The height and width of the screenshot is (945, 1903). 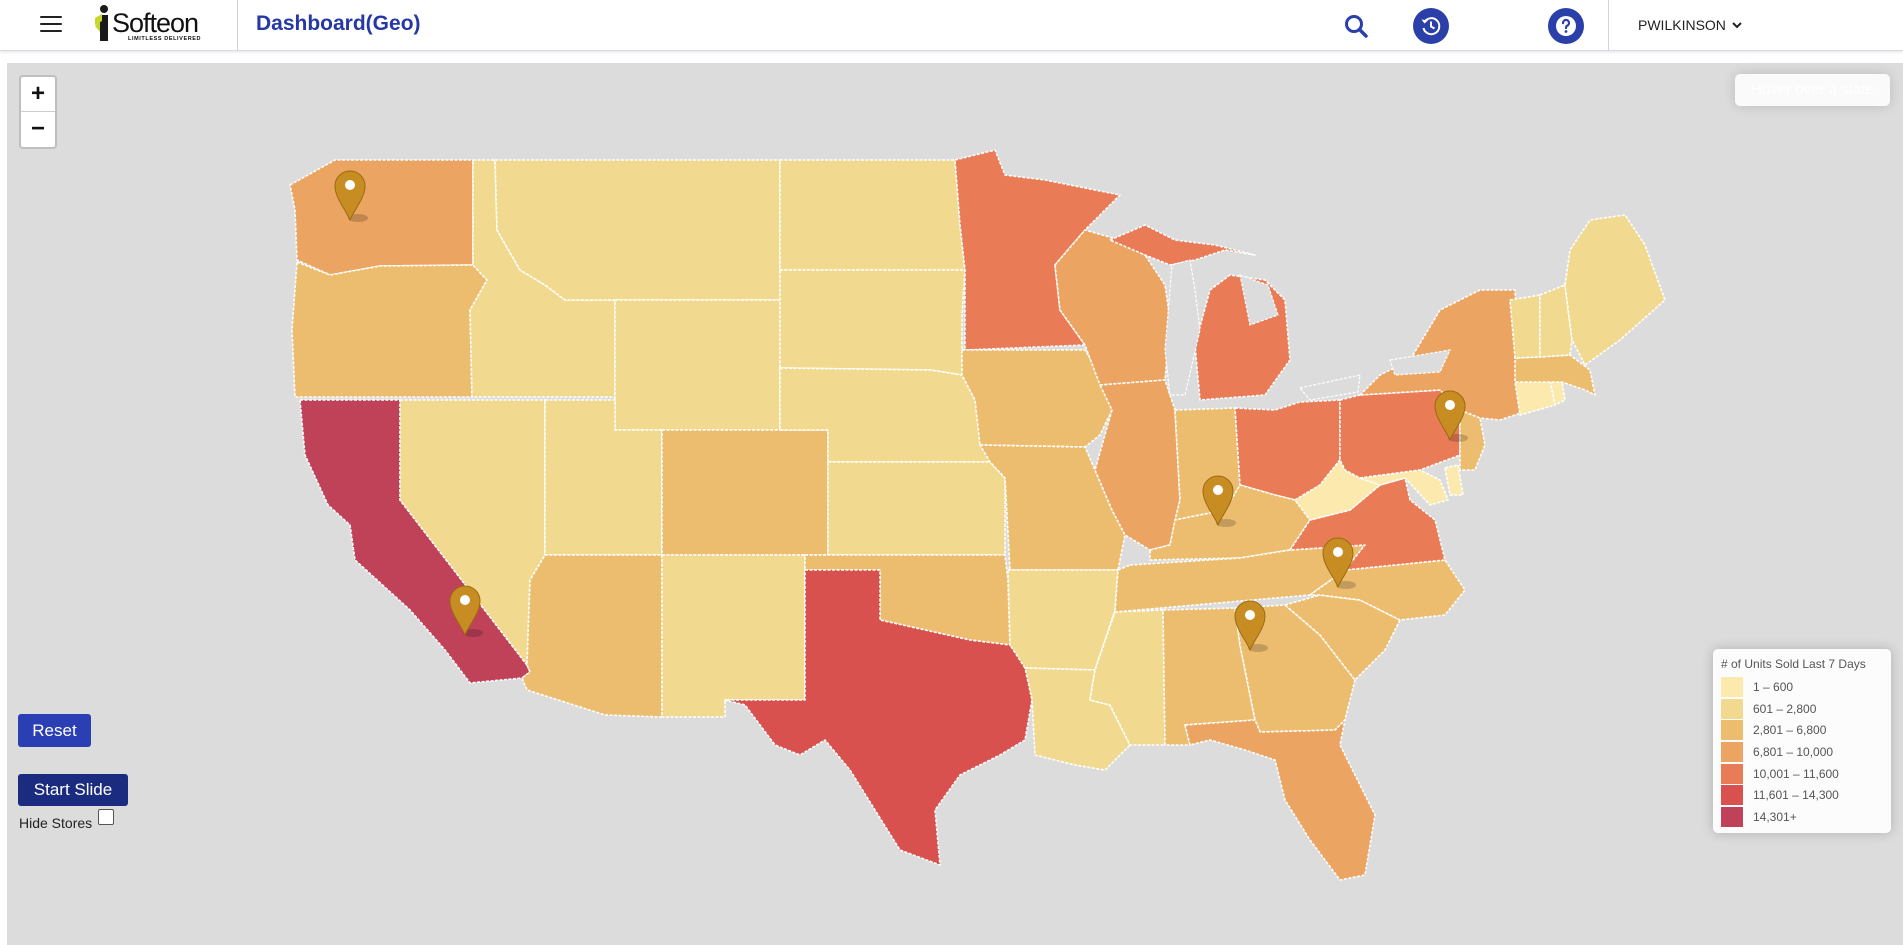 What do you see at coordinates (697, 365) in the screenshot?
I see `state-wyoming` at bounding box center [697, 365].